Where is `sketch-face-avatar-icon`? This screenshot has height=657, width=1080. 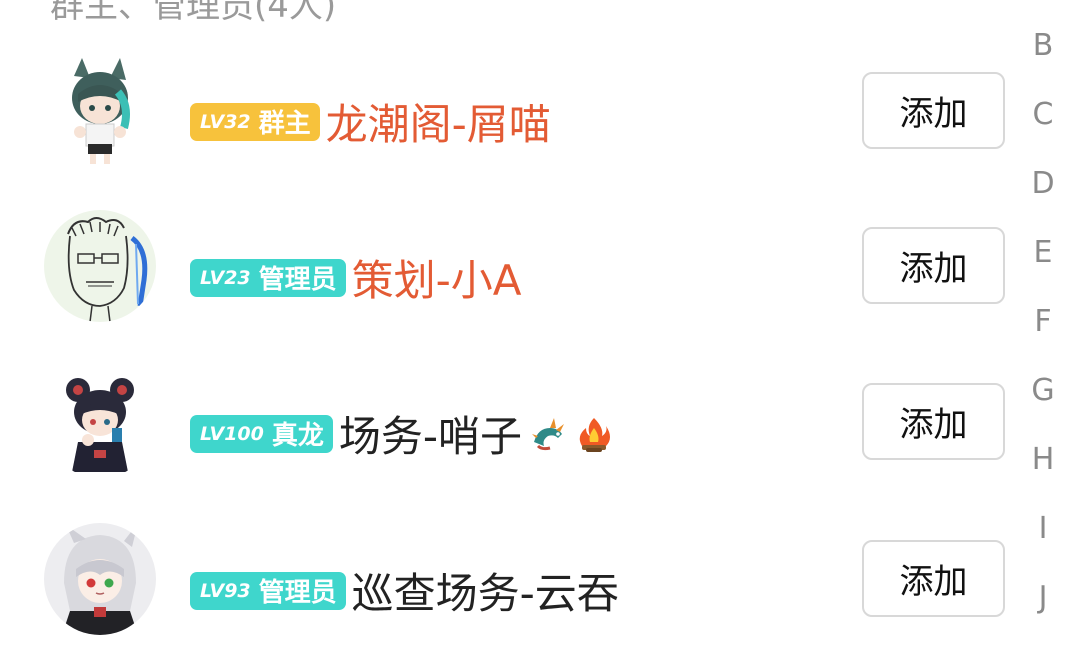 sketch-face-avatar-icon is located at coordinates (100, 266).